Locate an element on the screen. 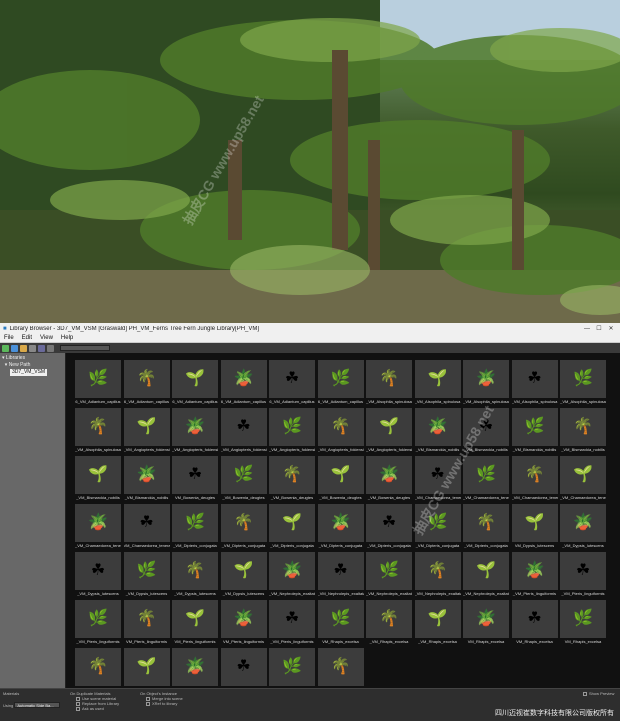 This screenshot has width=620, height=721. maximize-button: ☐ is located at coordinates (599, 328).